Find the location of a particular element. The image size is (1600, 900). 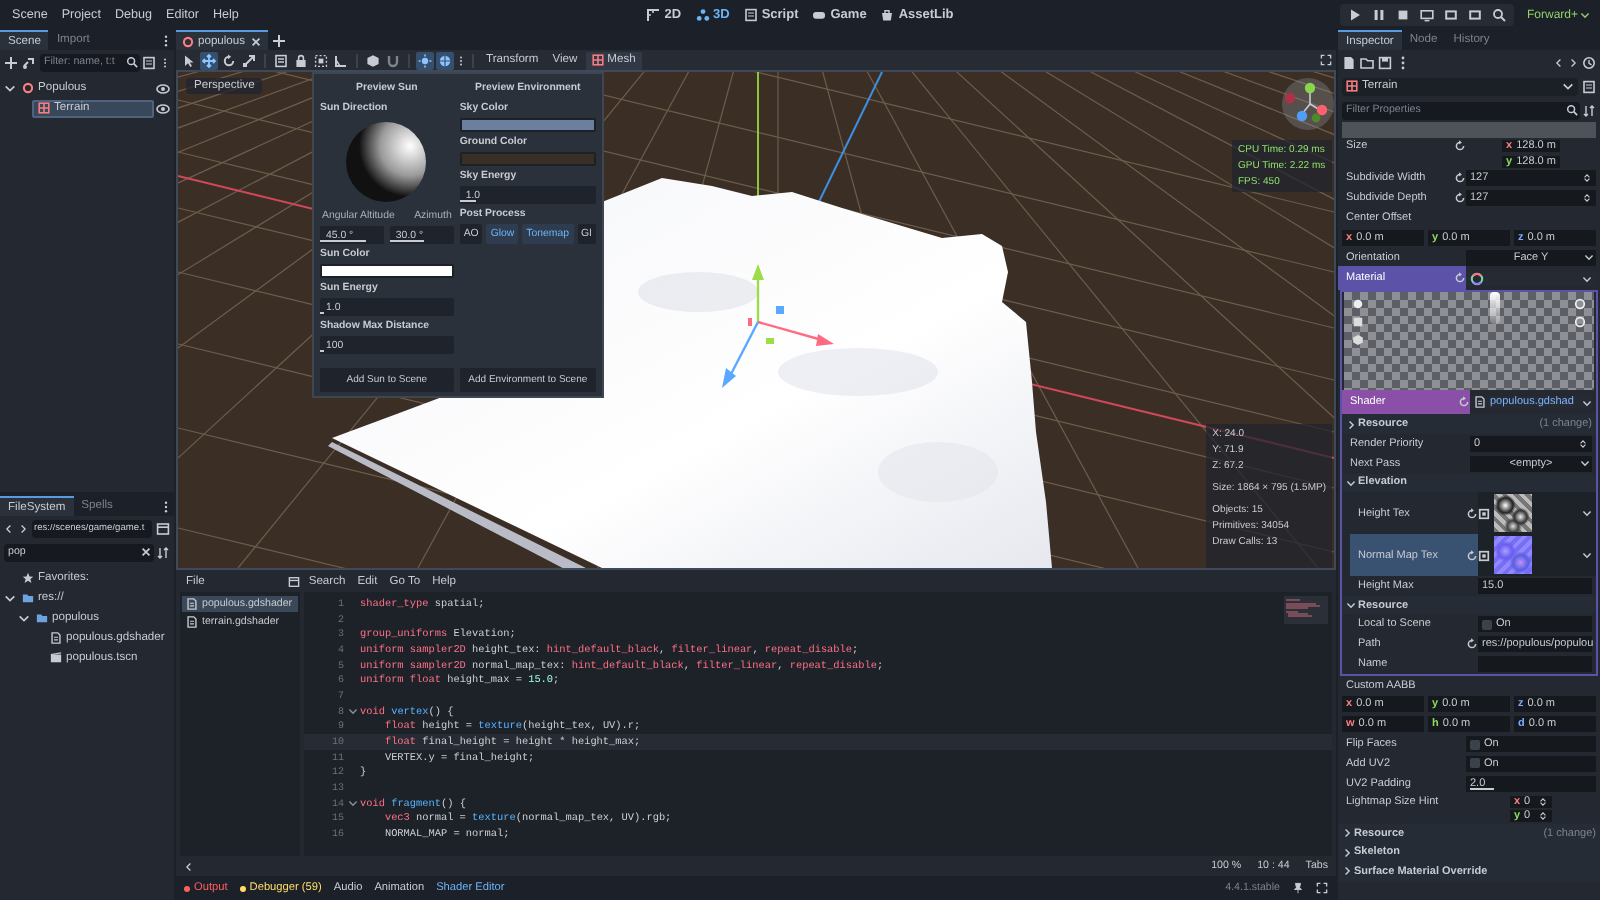

environment-icon is located at coordinates (445, 60).